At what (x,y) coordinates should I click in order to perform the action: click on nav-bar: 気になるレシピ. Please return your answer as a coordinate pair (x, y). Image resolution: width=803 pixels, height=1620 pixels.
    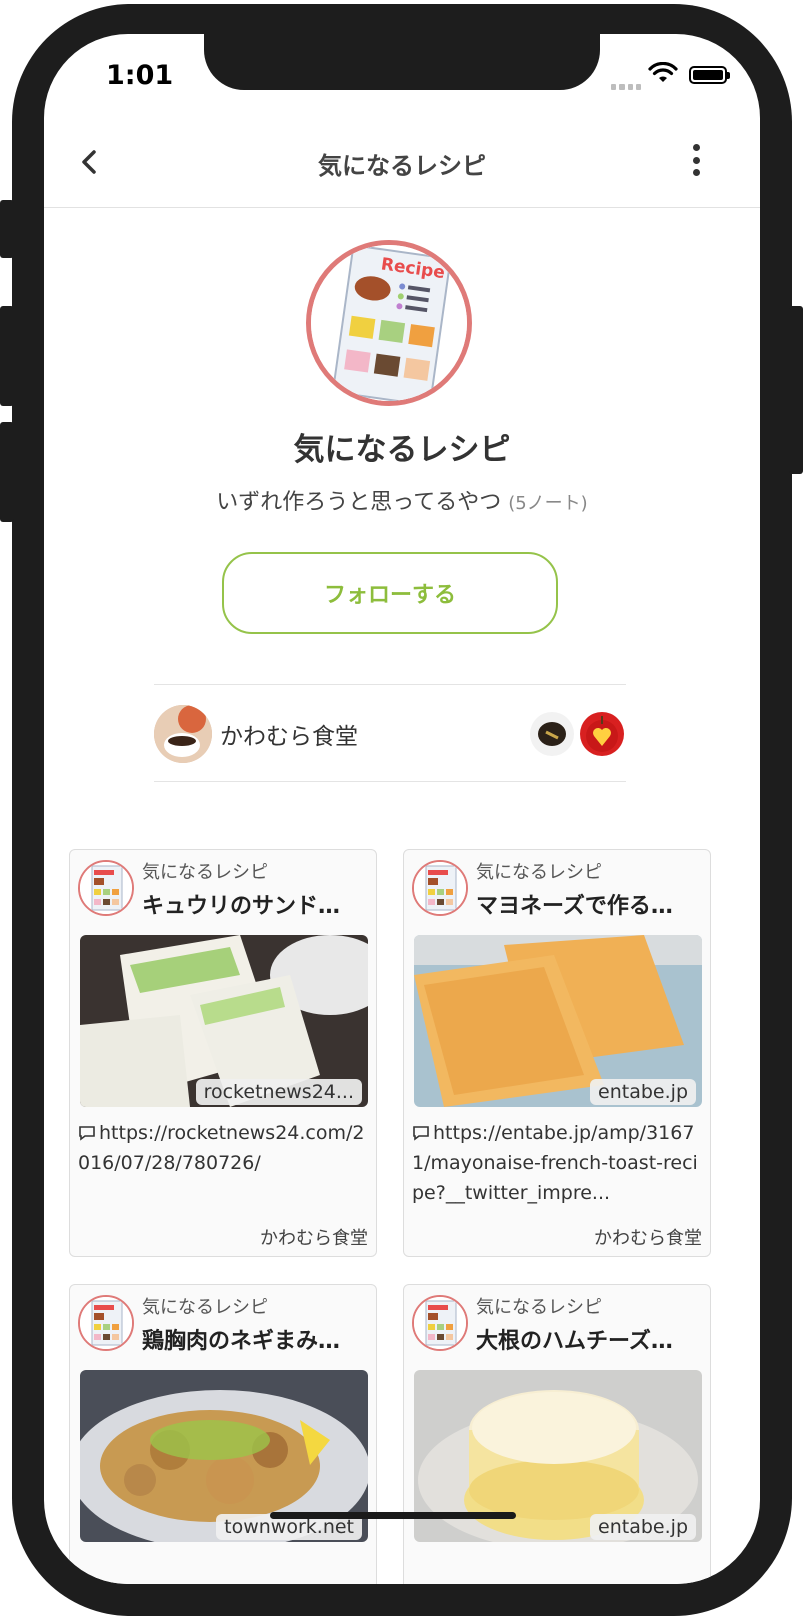
    Looking at the image, I should click on (402, 167).